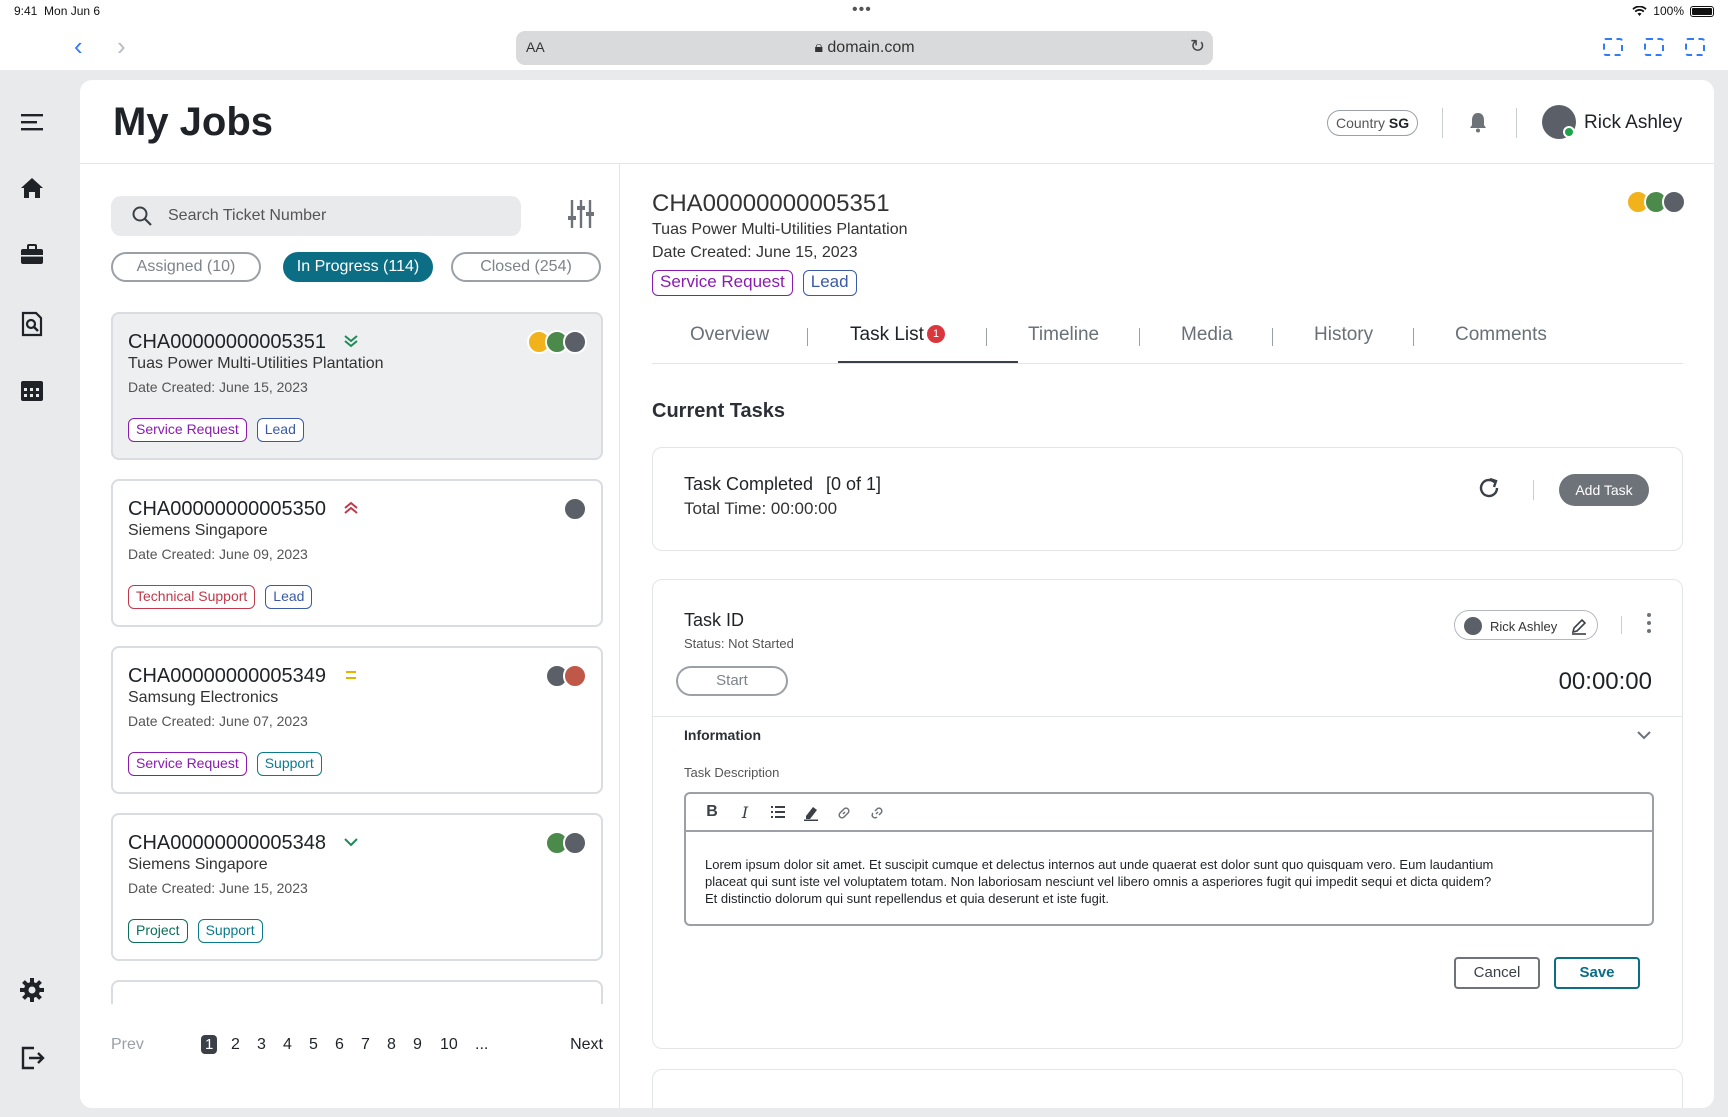 The width and height of the screenshot is (1728, 1117). Describe the element at coordinates (1501, 335) in the screenshot. I see `tab-comments: Comments` at that location.